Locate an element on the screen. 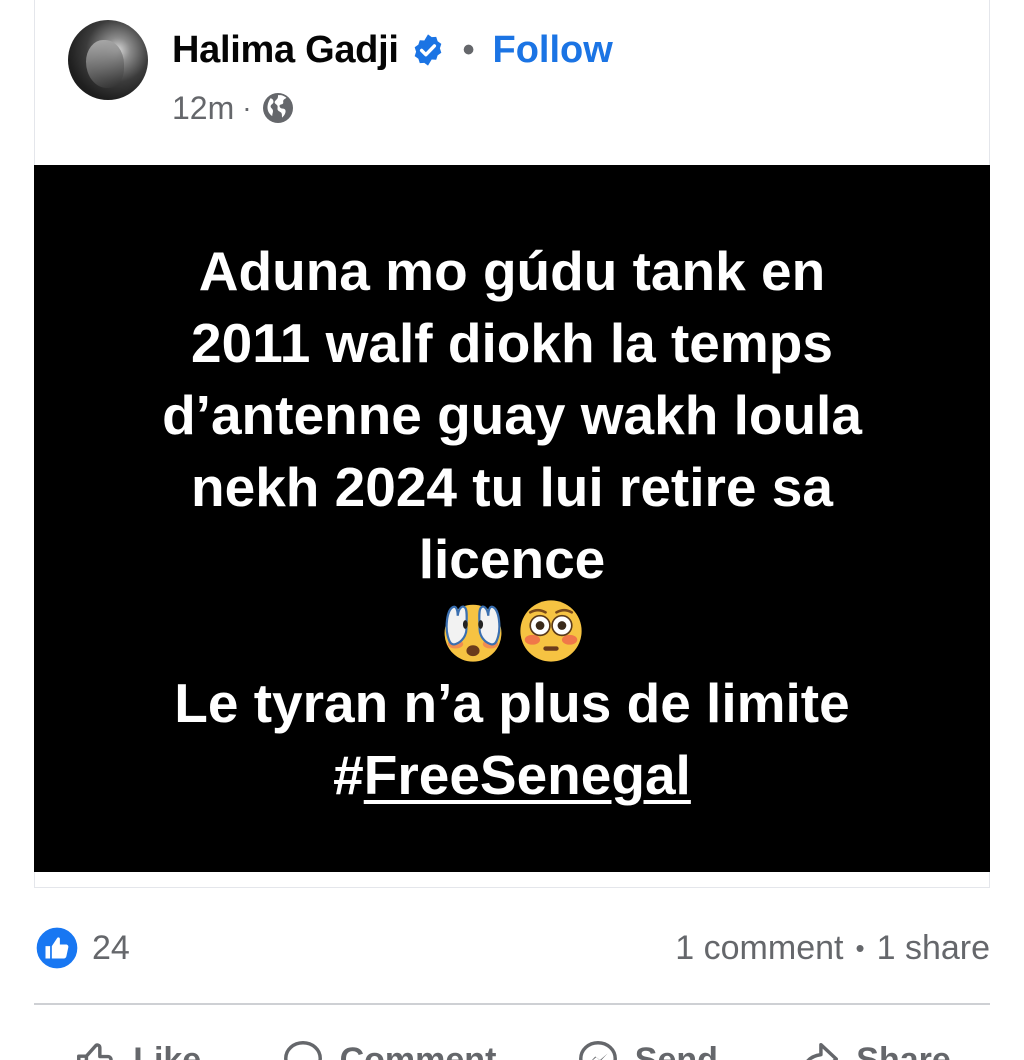  image-text-line-1: Aduna mo gúdu tank en is located at coordinates (512, 271).